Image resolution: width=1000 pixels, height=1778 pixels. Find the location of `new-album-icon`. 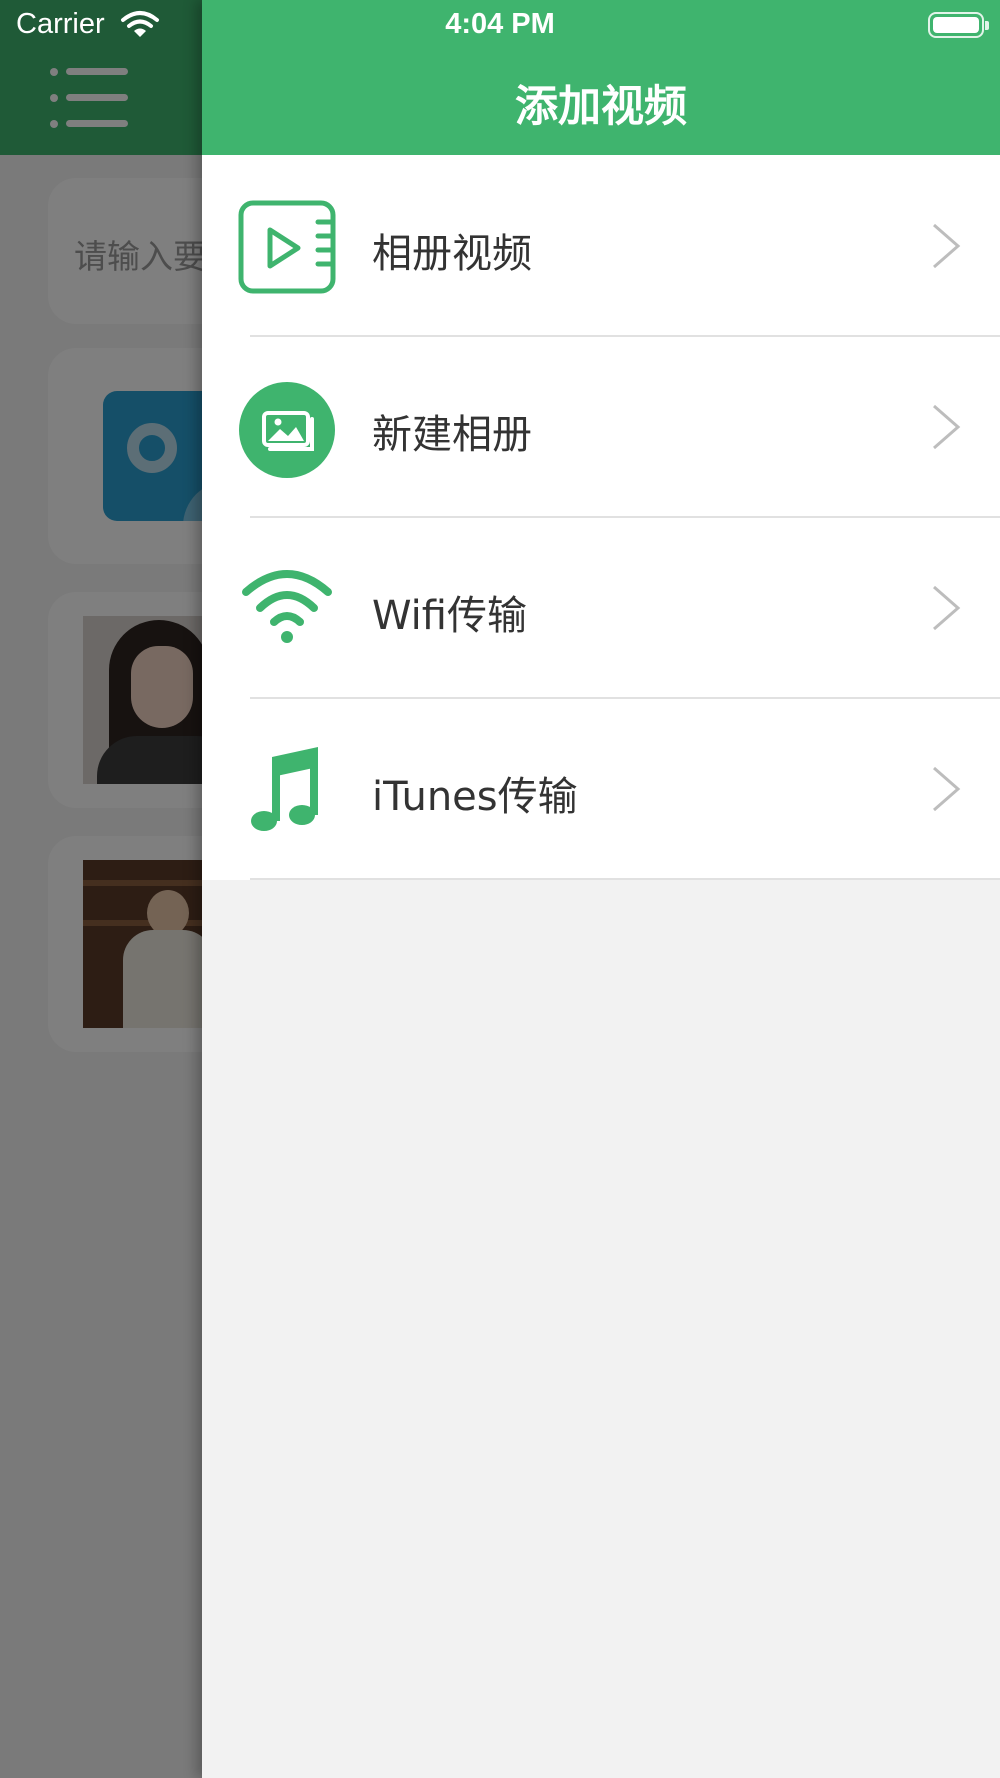

new-album-icon is located at coordinates (287, 429).